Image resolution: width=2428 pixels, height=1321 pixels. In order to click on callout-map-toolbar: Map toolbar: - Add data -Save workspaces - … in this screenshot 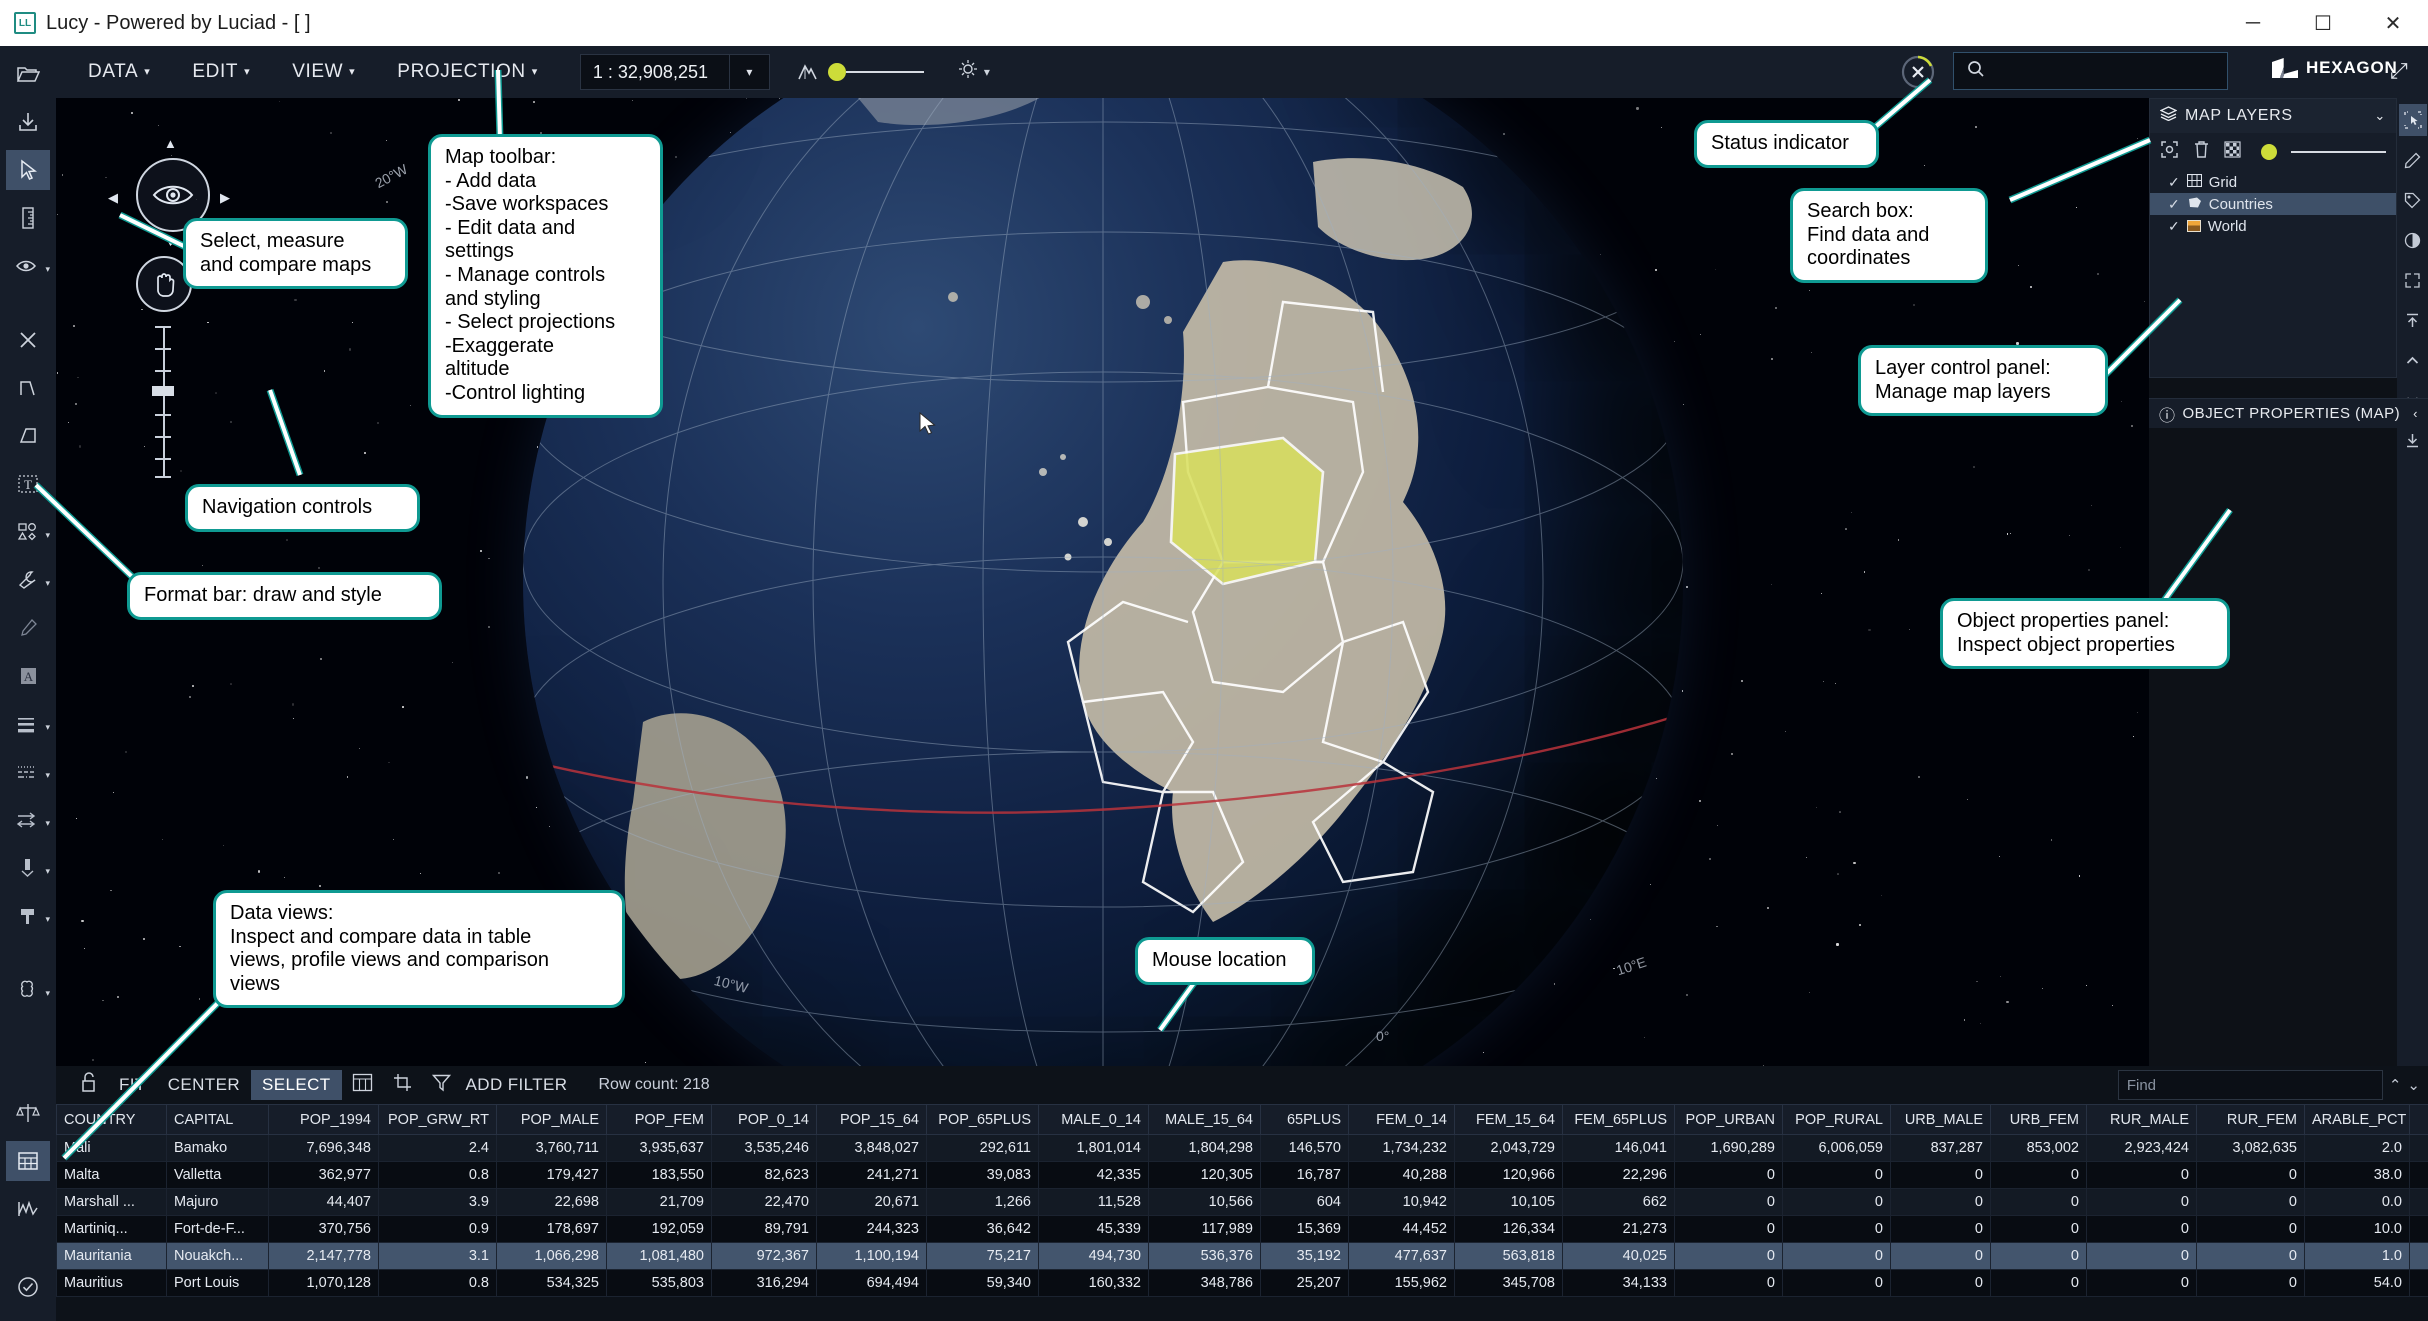, I will do `click(545, 276)`.